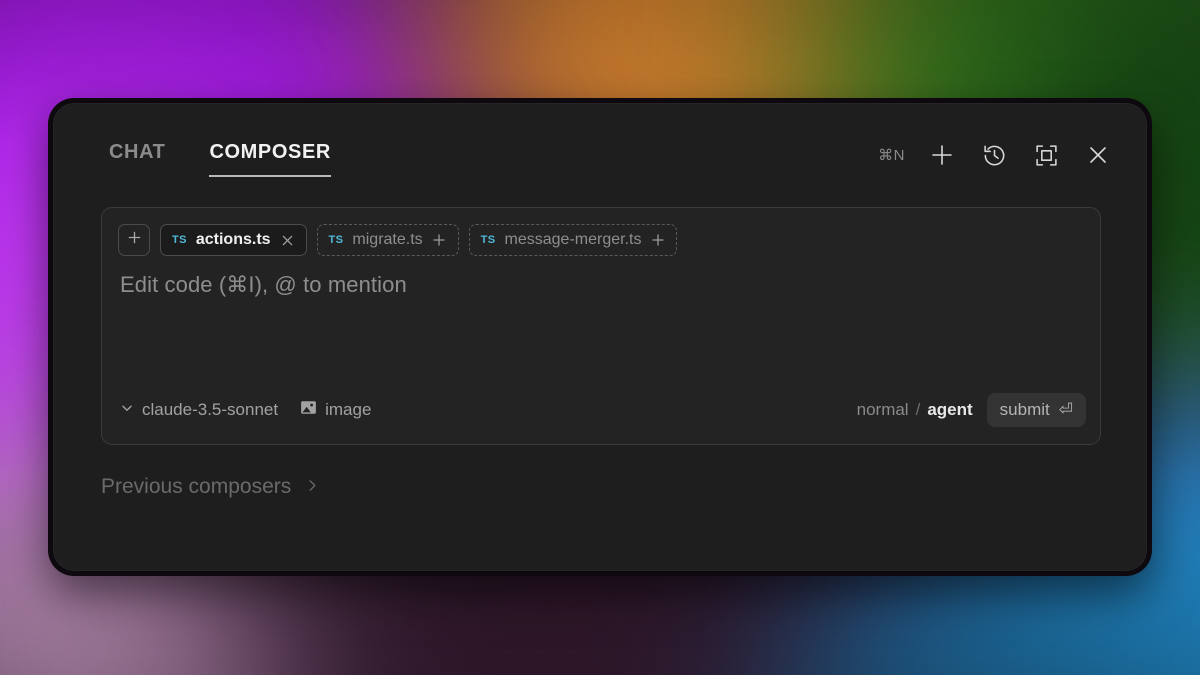 Image resolution: width=1200 pixels, height=675 pixels. I want to click on fullscreen-icon, so click(1046, 155).